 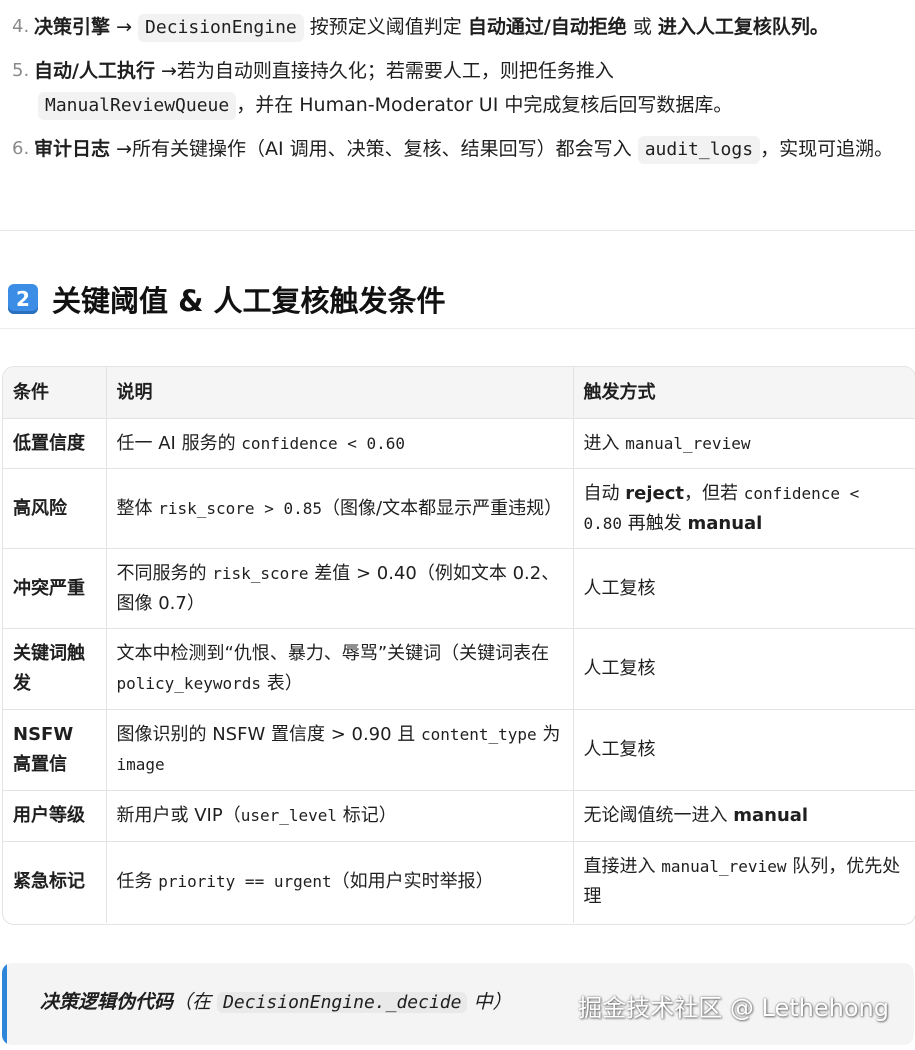 I want to click on step-text: ，实现可追溯。, so click(x=827, y=149).